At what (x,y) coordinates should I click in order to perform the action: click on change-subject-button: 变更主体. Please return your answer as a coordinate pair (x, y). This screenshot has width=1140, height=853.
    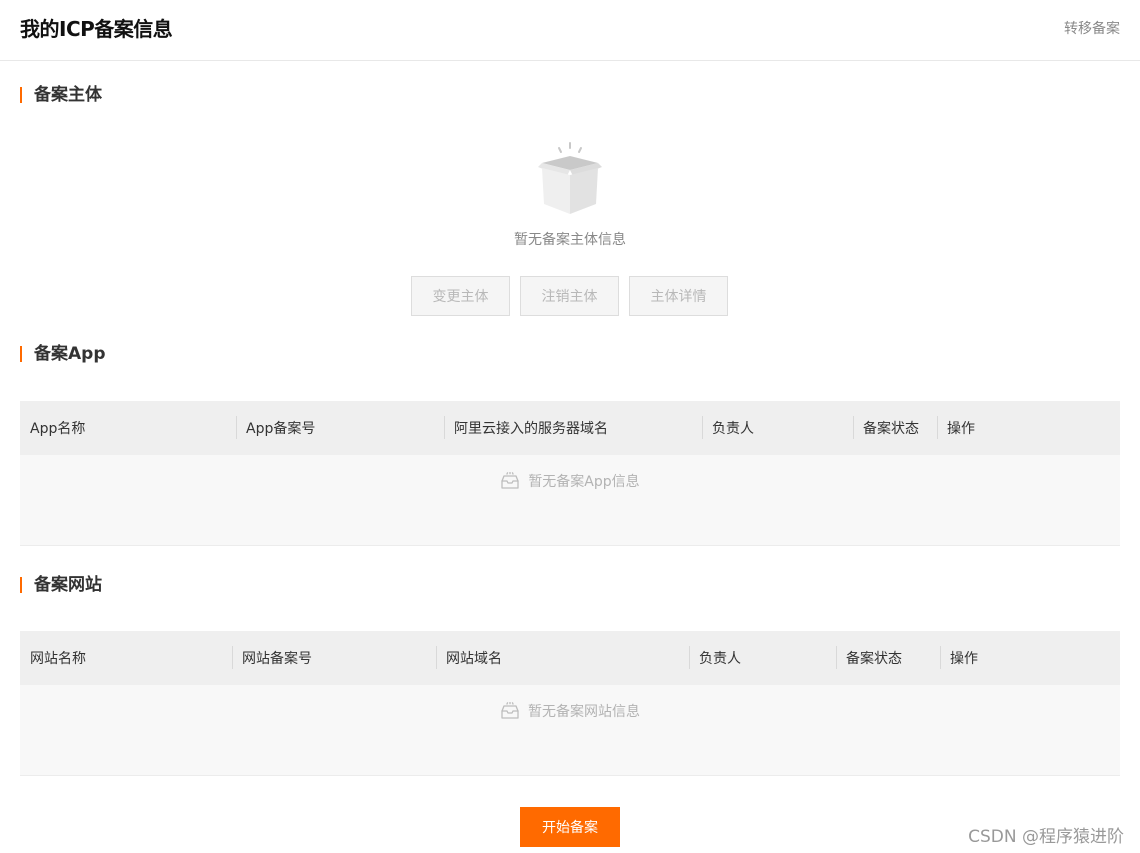
    Looking at the image, I should click on (460, 296).